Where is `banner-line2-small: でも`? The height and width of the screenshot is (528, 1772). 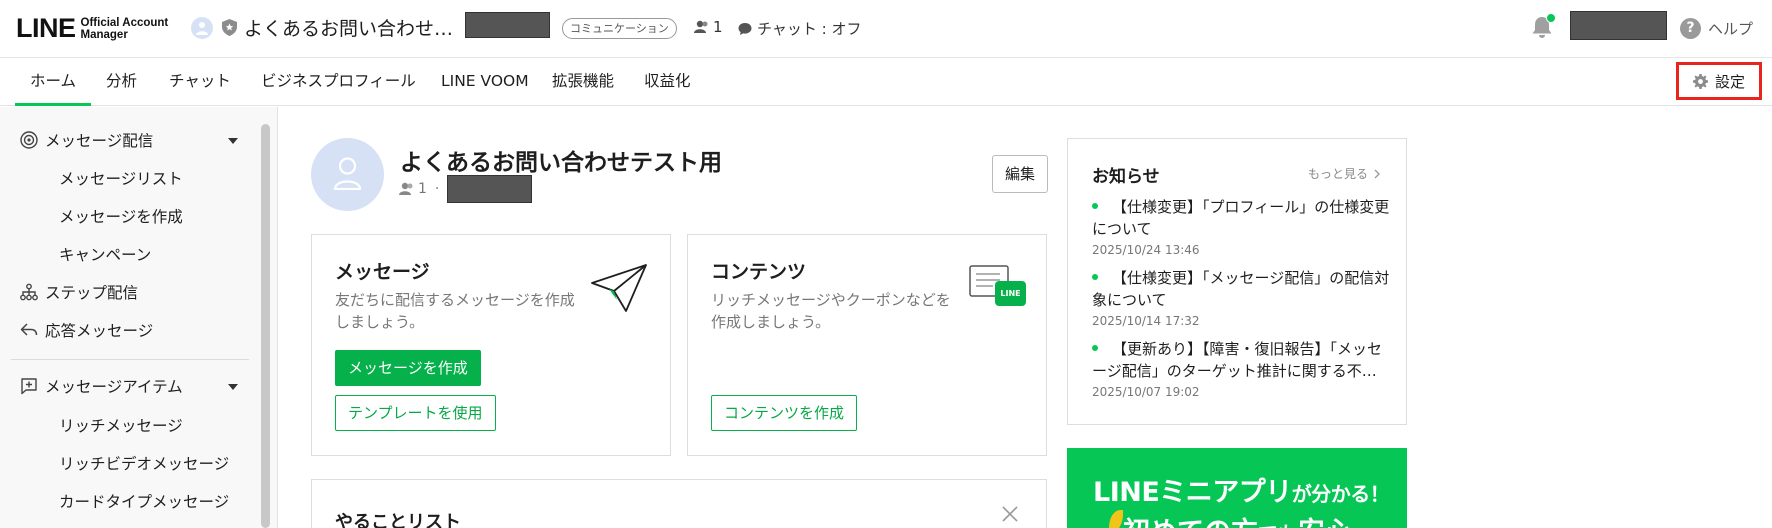 banner-line2-small: でも is located at coordinates (1278, 525).